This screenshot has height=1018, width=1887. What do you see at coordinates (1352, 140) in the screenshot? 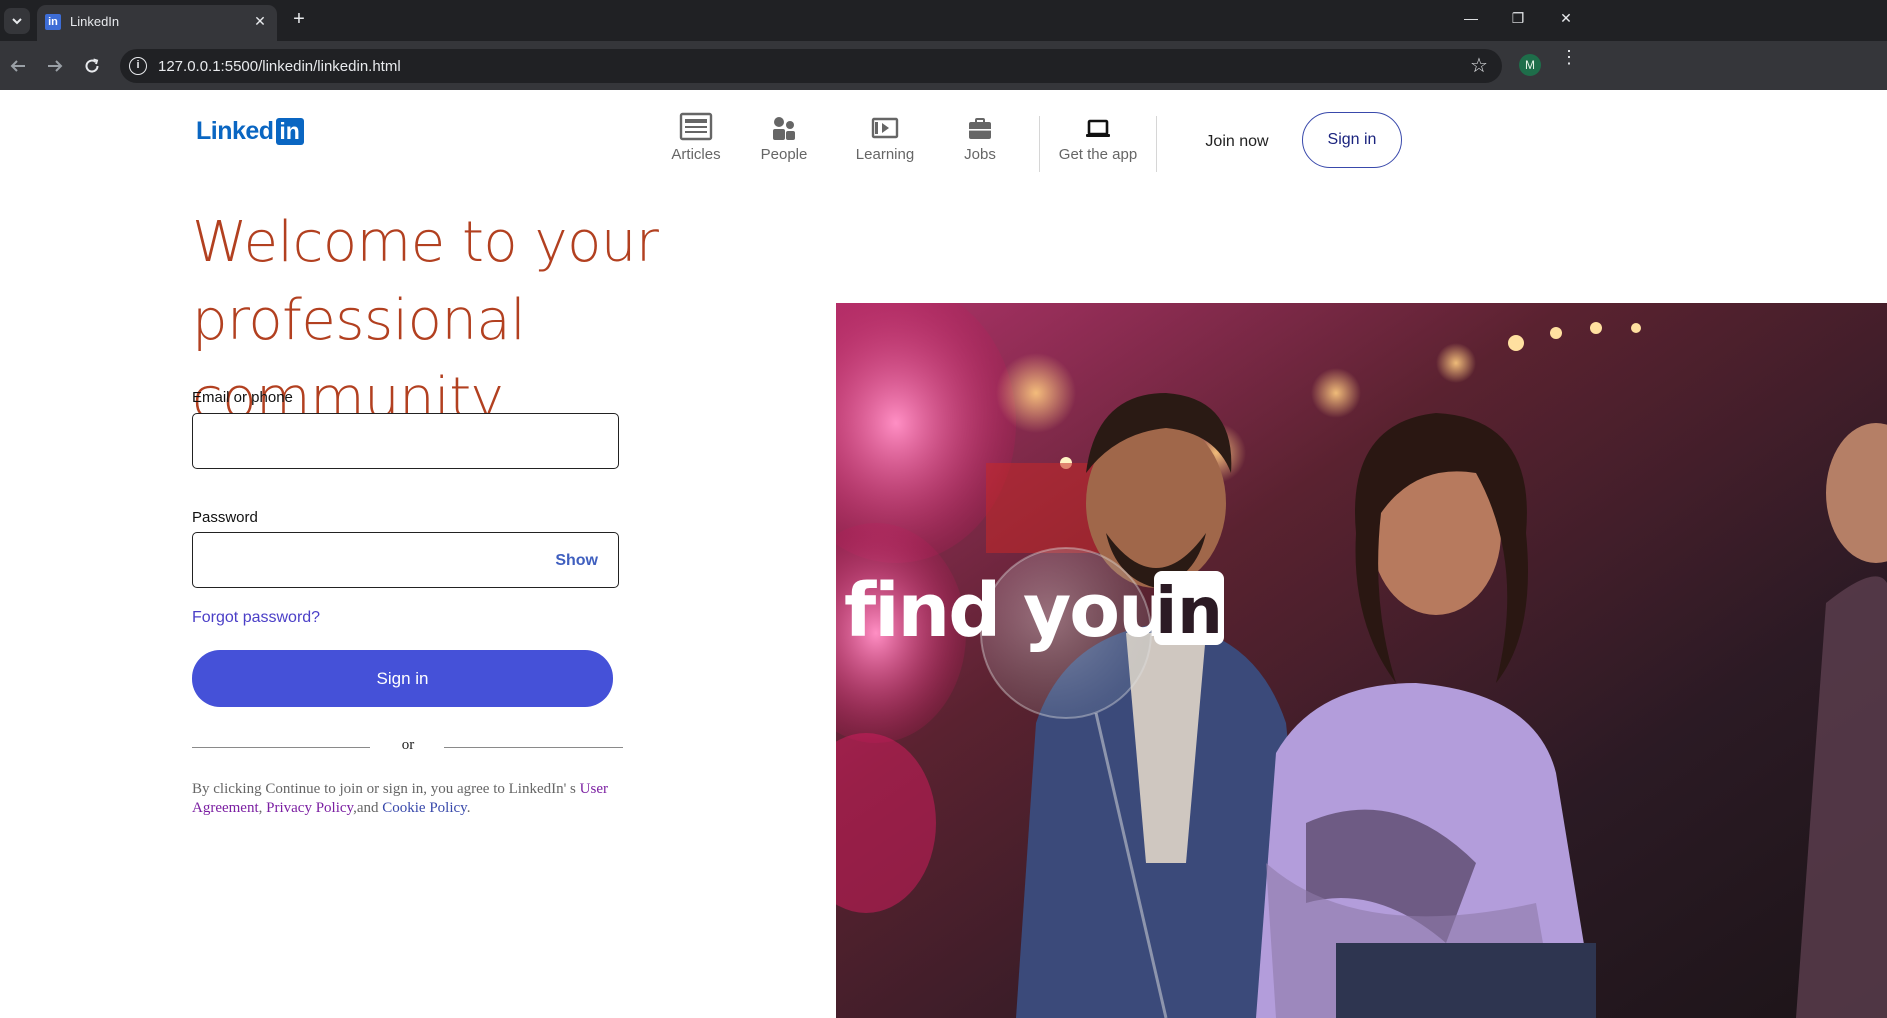
I see `header-sign-in-button: Sign in` at bounding box center [1352, 140].